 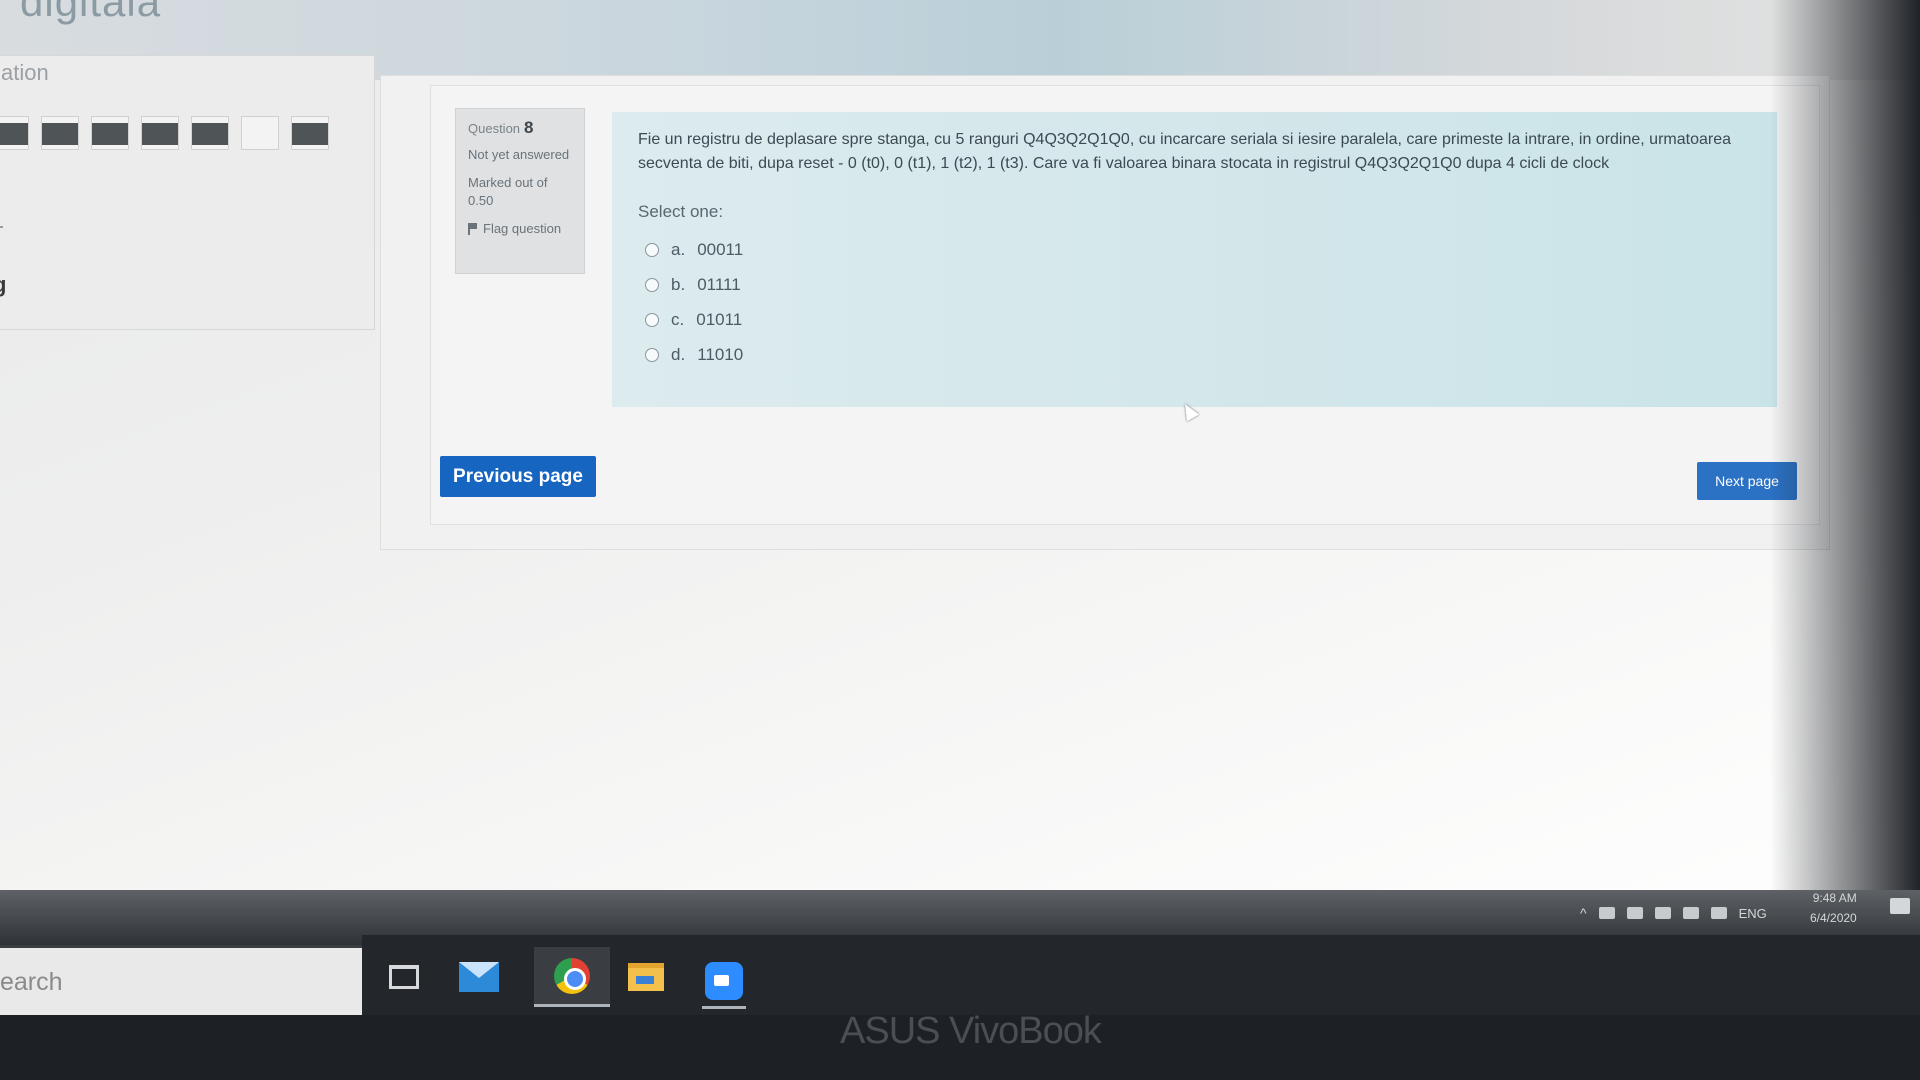 I want to click on option-value: 01111, so click(x=719, y=284).